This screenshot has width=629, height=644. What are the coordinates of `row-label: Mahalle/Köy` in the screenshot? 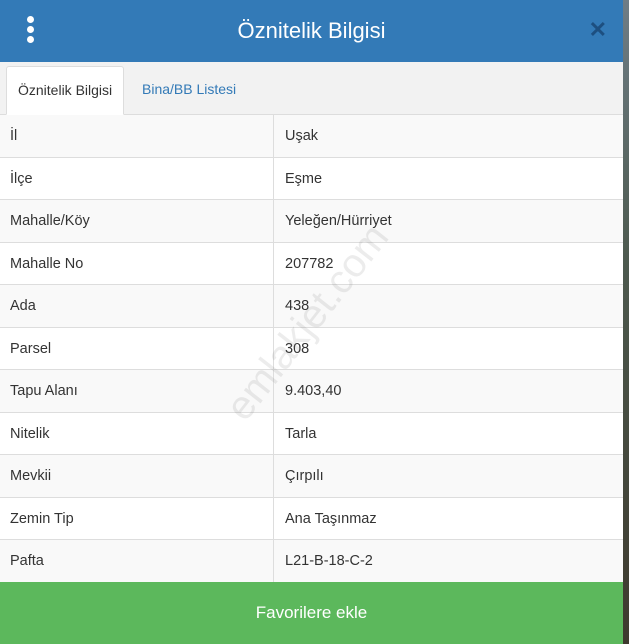 It's located at (137, 221).